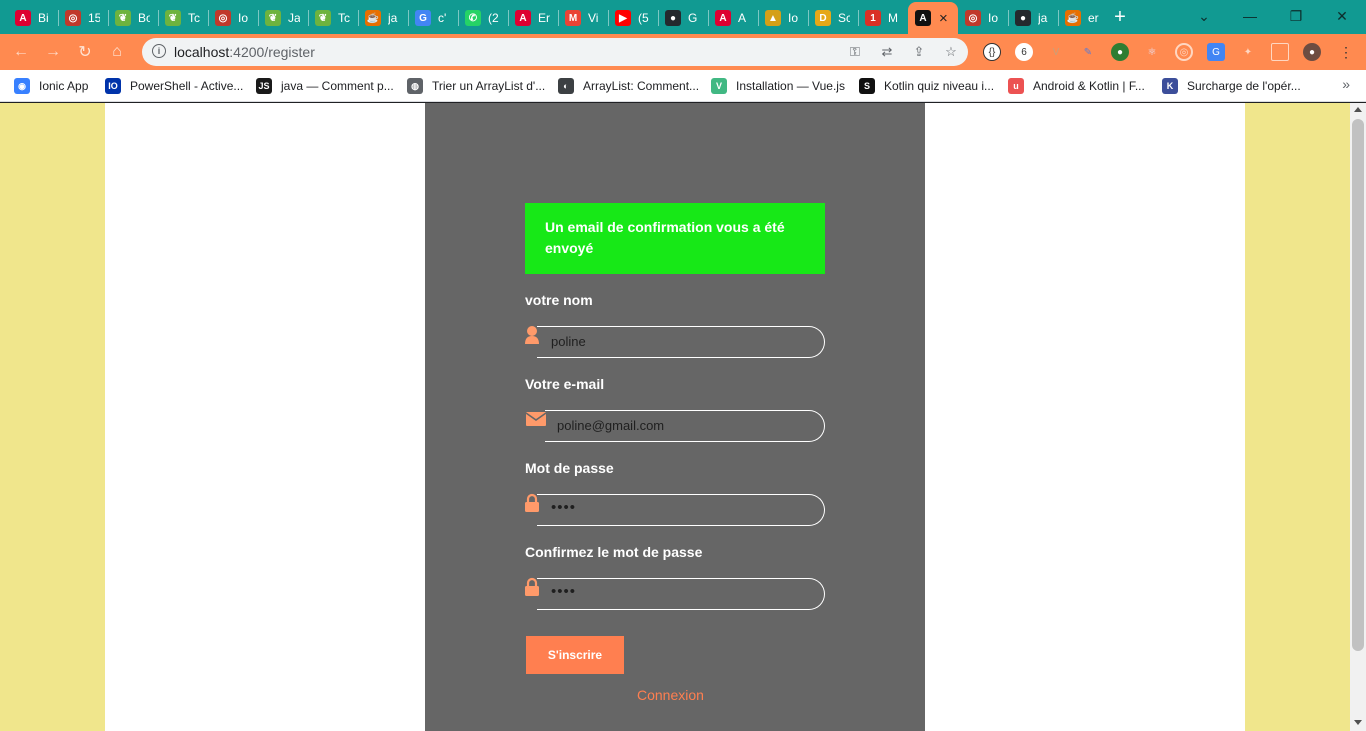 This screenshot has height=731, width=1366. Describe the element at coordinates (1358, 722) in the screenshot. I see `scroll-down-icon` at that location.